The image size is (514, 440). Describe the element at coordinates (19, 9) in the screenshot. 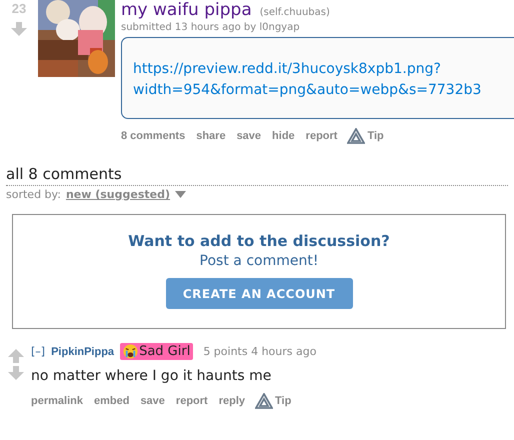

I see `score: 23` at that location.